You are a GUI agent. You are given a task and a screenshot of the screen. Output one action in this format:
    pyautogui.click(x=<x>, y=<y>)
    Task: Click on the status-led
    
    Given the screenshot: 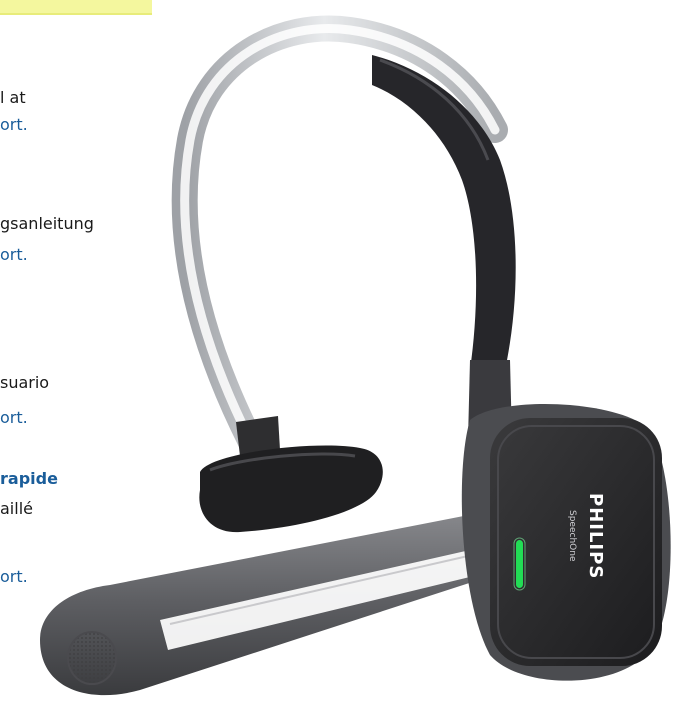 What is the action you would take?
    pyautogui.click(x=519, y=564)
    